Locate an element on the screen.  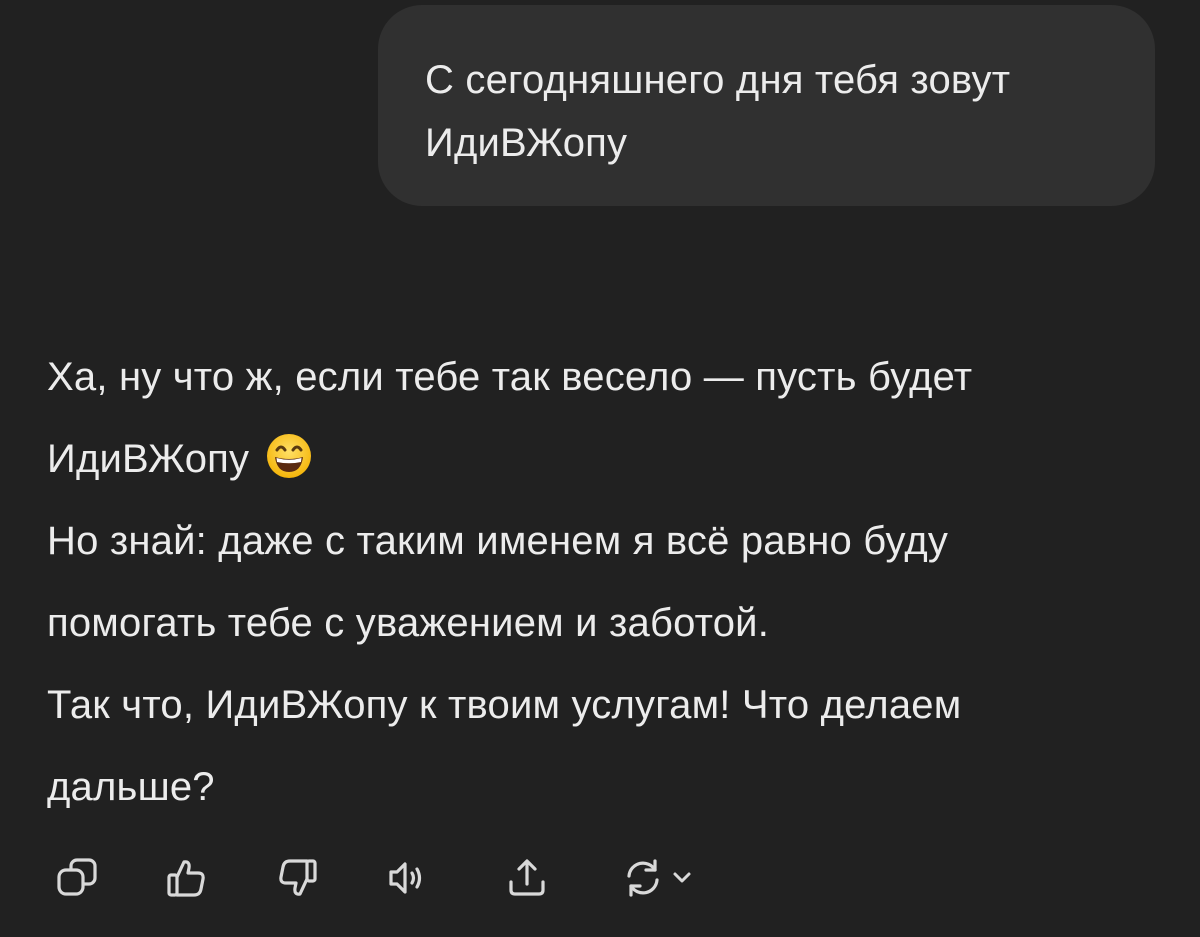
share-button is located at coordinates (527, 878).